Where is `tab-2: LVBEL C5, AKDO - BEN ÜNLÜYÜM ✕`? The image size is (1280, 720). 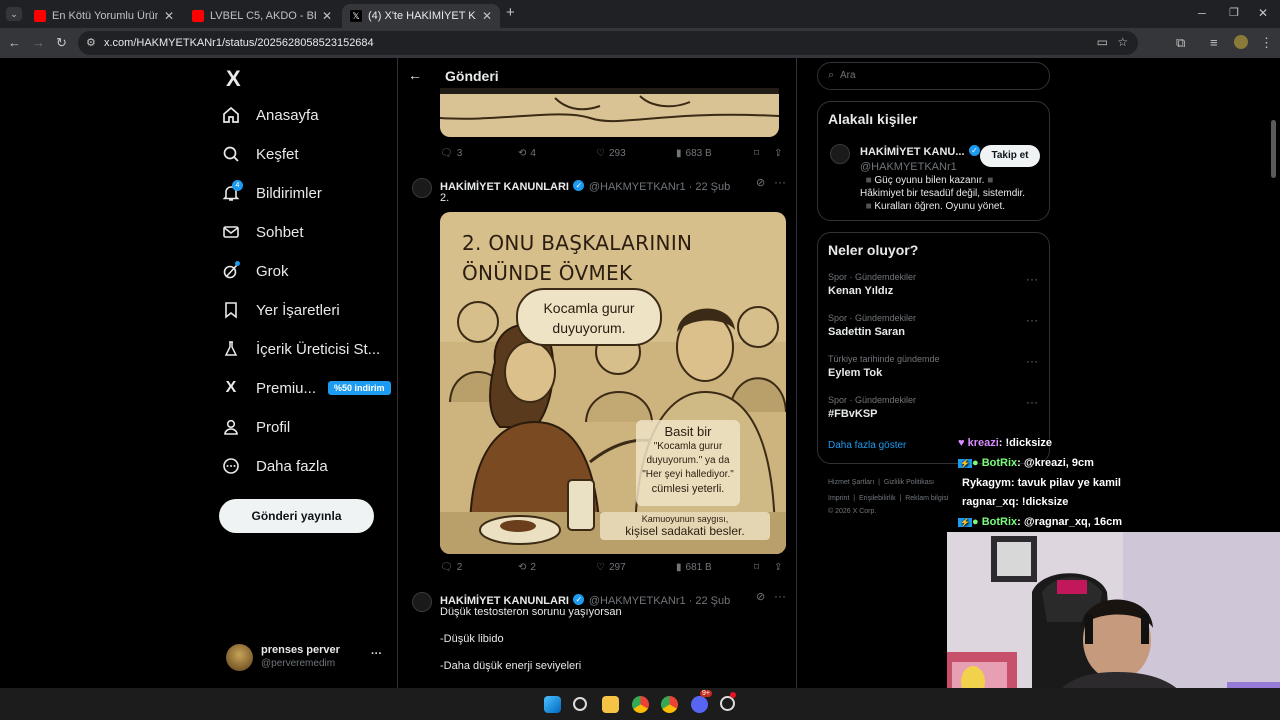
tab-2: LVBEL C5, AKDO - BEN ÜNLÜYÜM ✕ is located at coordinates (262, 16).